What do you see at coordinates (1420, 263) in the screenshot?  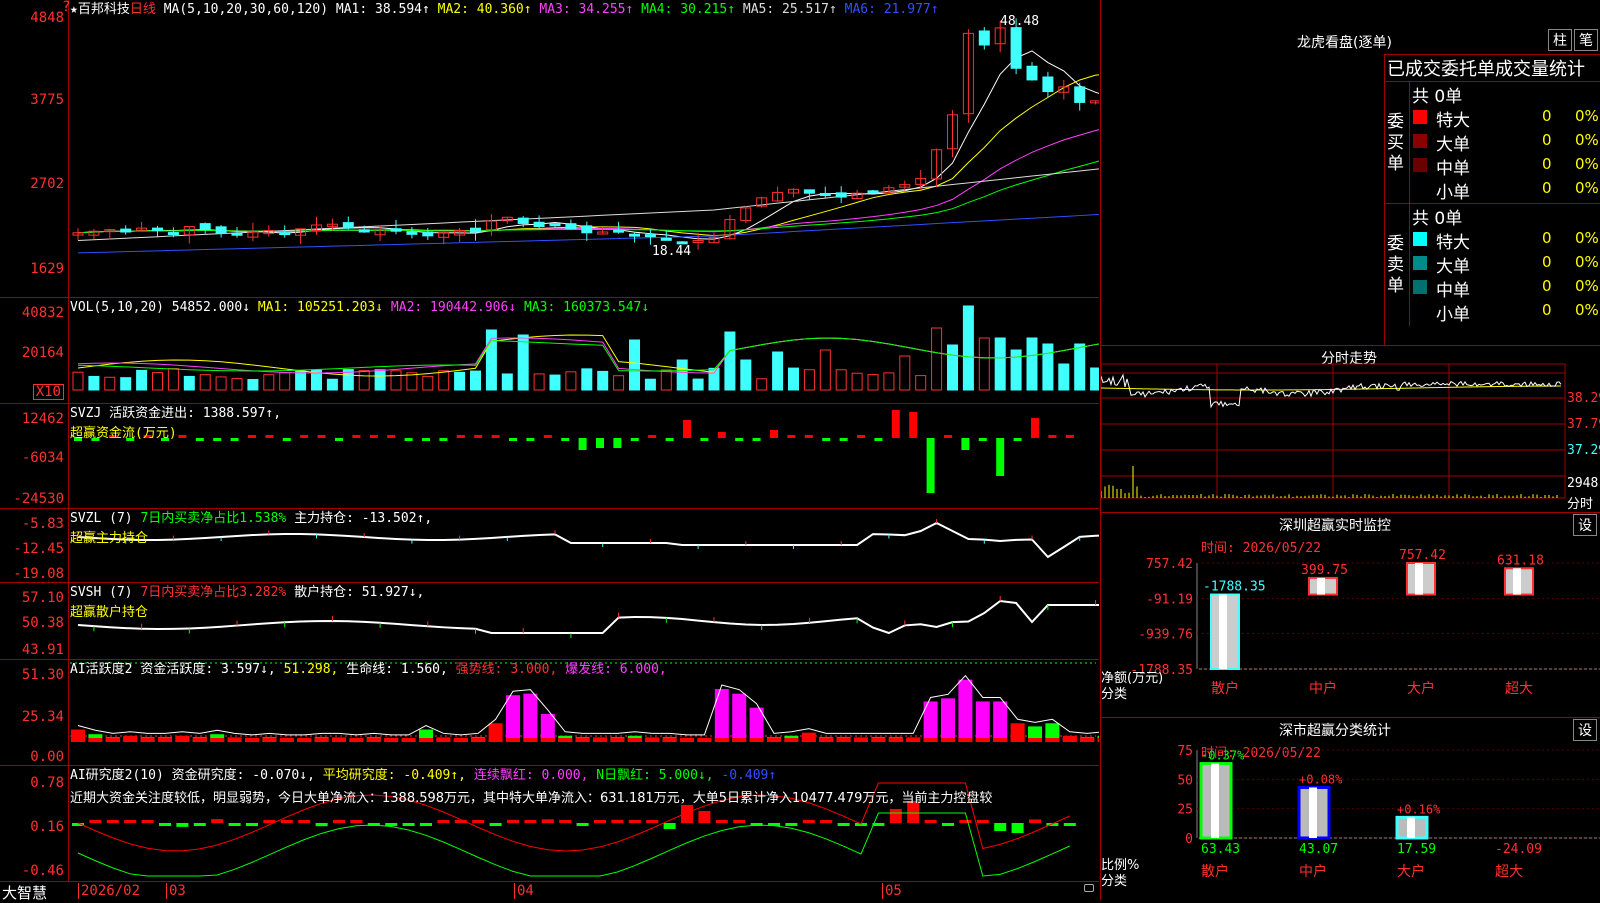 I see `color-swatch` at bounding box center [1420, 263].